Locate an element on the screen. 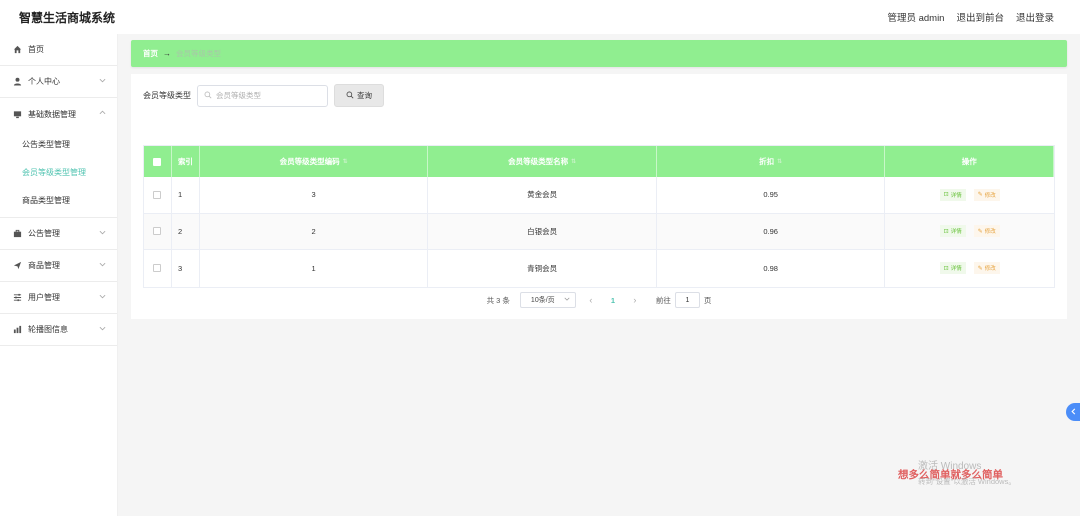  sidebar-item-product: 商品管理 is located at coordinates (58, 266).